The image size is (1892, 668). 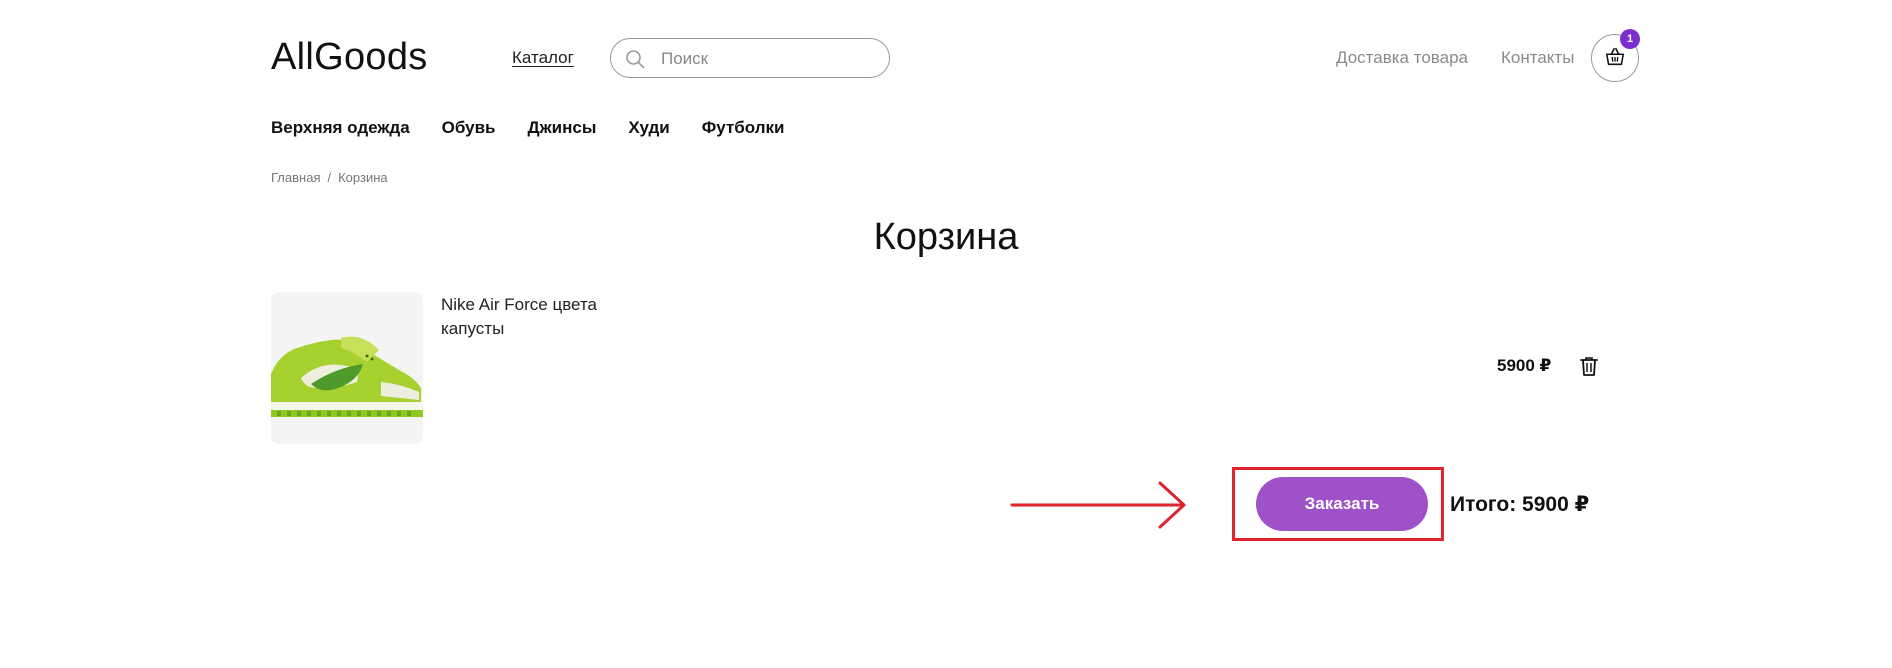 What do you see at coordinates (1615, 56) in the screenshot?
I see `basket-icon` at bounding box center [1615, 56].